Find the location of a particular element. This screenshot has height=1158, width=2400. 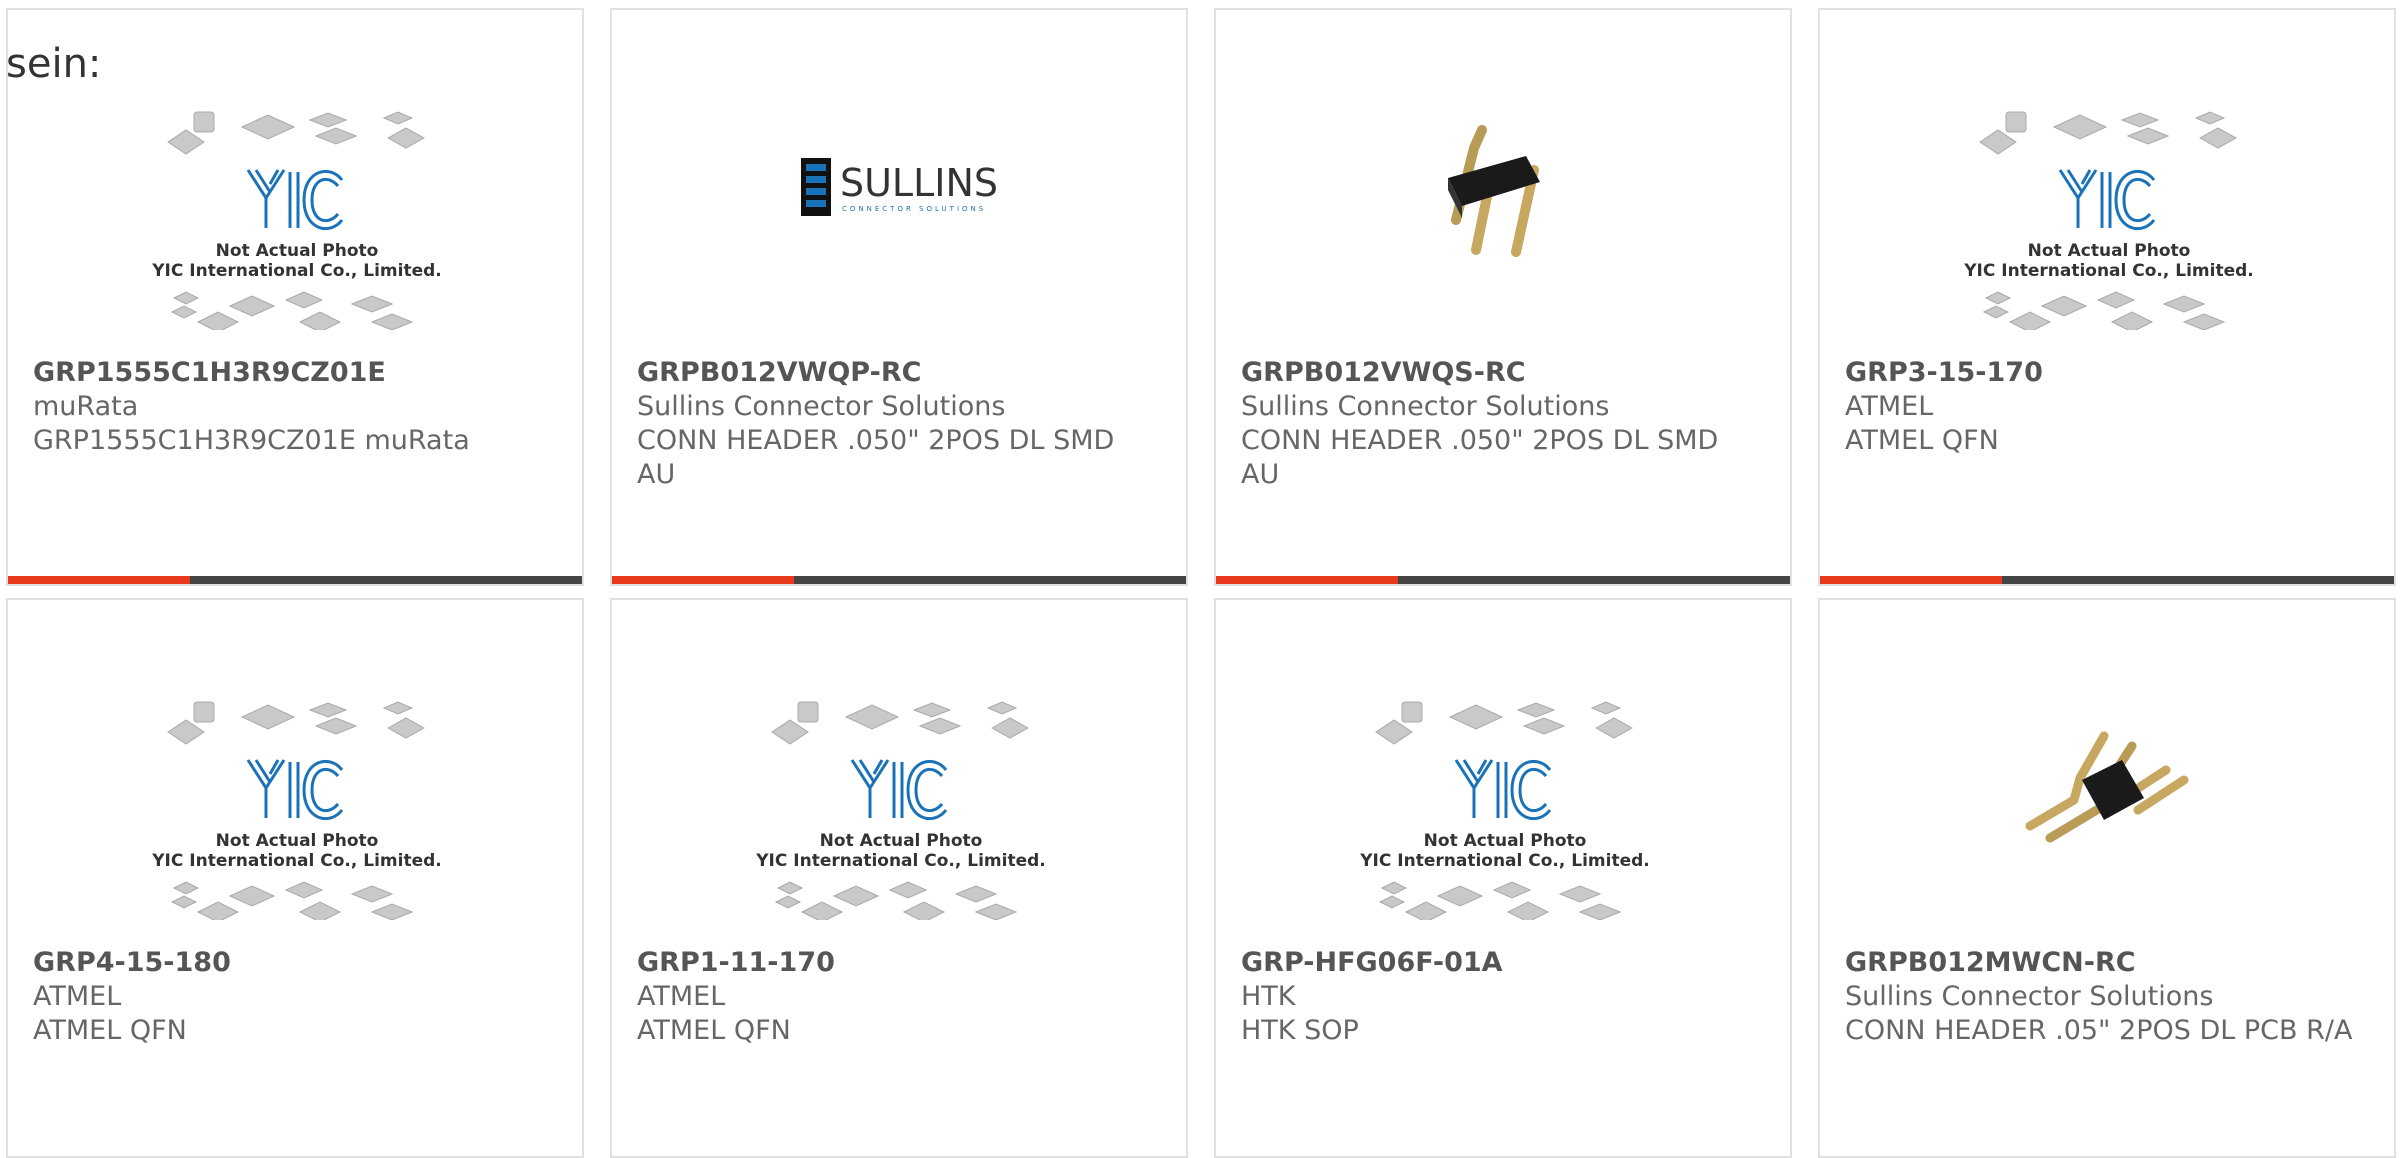

manufacturer: muRata is located at coordinates (86, 406).